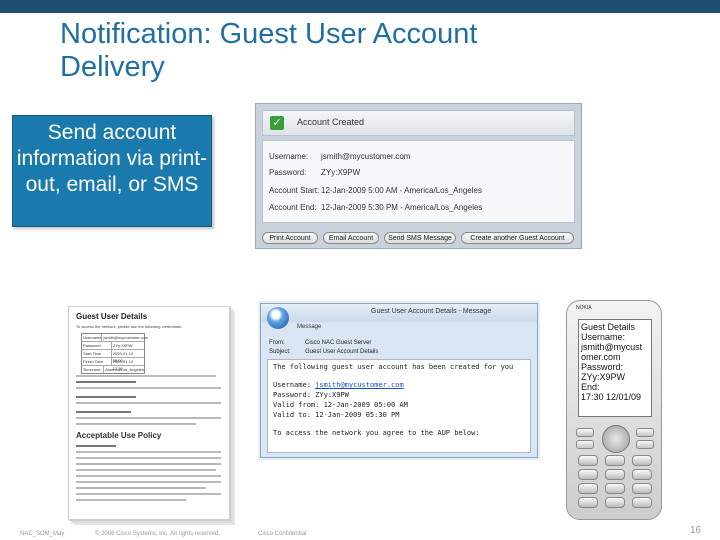 The height and width of the screenshot is (540, 720). What do you see at coordinates (338, 343) in the screenshot?
I see `from-value: Cisco NAC Guest Server` at bounding box center [338, 343].